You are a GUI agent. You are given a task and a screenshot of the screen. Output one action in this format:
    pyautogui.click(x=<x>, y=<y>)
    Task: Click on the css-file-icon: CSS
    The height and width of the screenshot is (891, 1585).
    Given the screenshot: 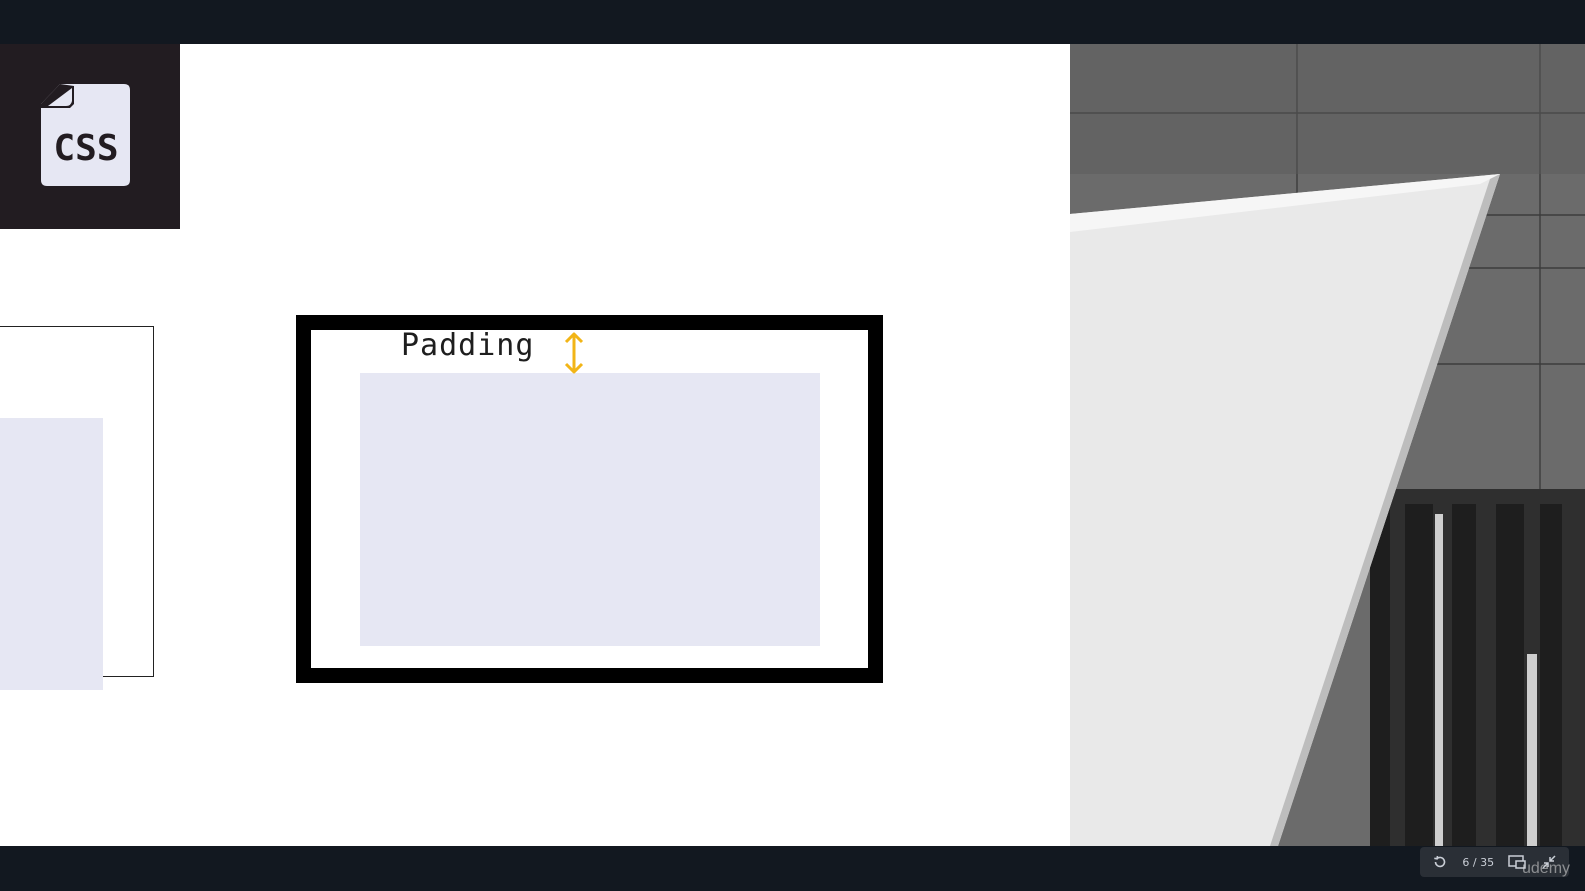 What is the action you would take?
    pyautogui.click(x=85, y=135)
    